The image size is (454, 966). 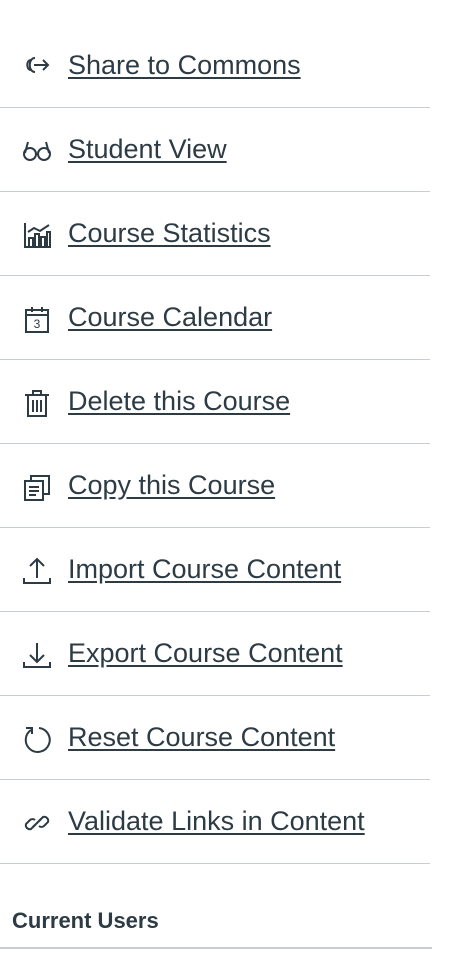 I want to click on course-calendar-link: Course Calendar, so click(x=170, y=317).